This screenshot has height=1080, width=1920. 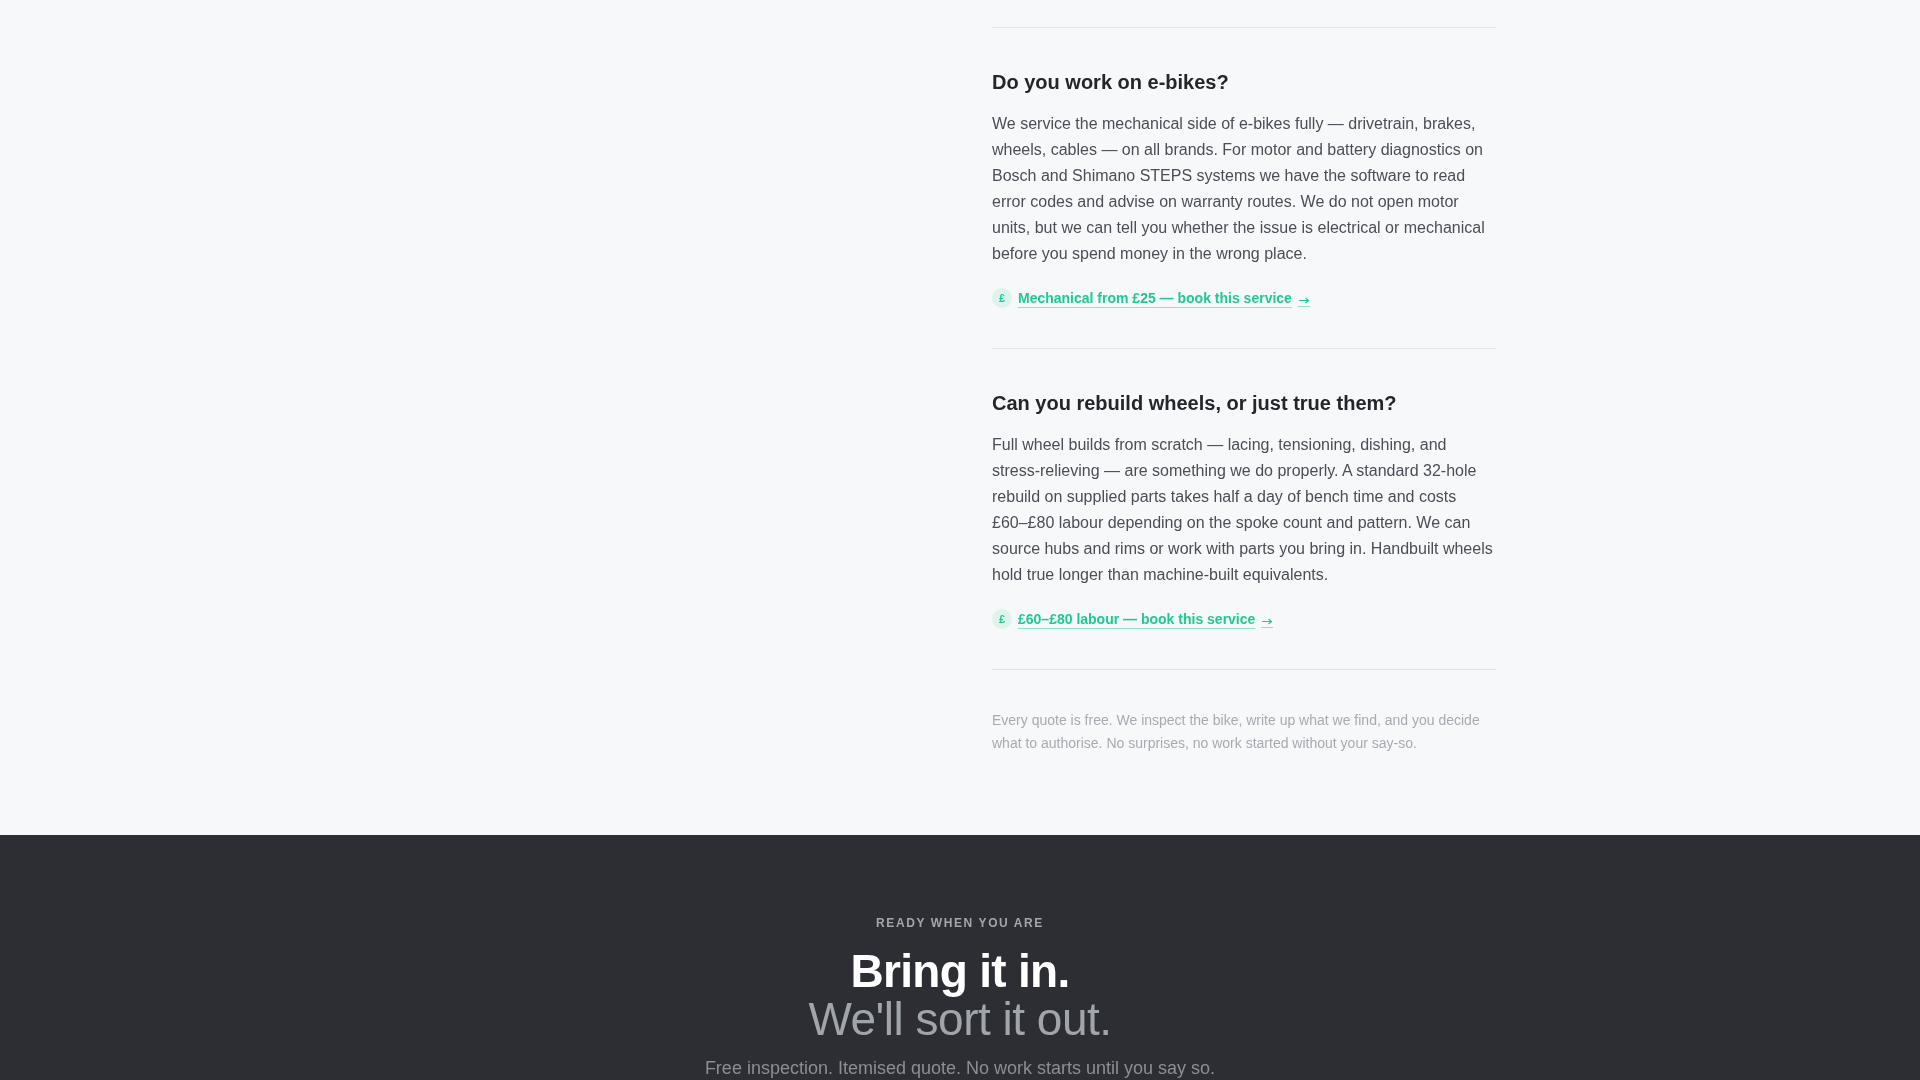 What do you see at coordinates (960, 923) in the screenshot?
I see `section-eyebrow: READY WHEN YOU ARE` at bounding box center [960, 923].